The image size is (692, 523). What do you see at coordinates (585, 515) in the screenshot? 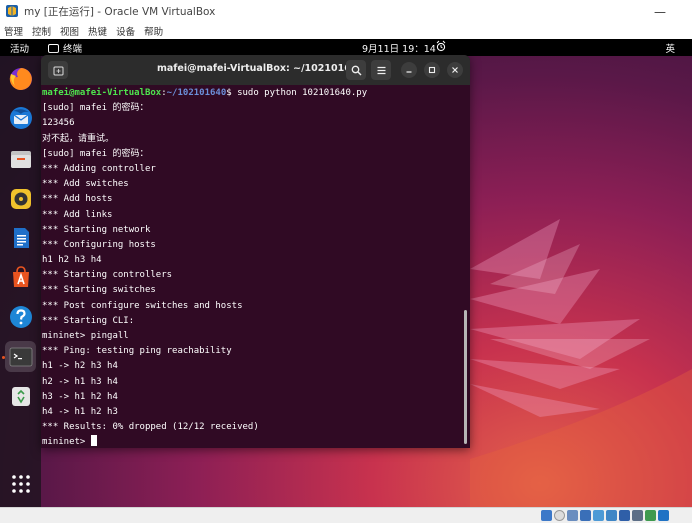
I see `network-status-icon` at bounding box center [585, 515].